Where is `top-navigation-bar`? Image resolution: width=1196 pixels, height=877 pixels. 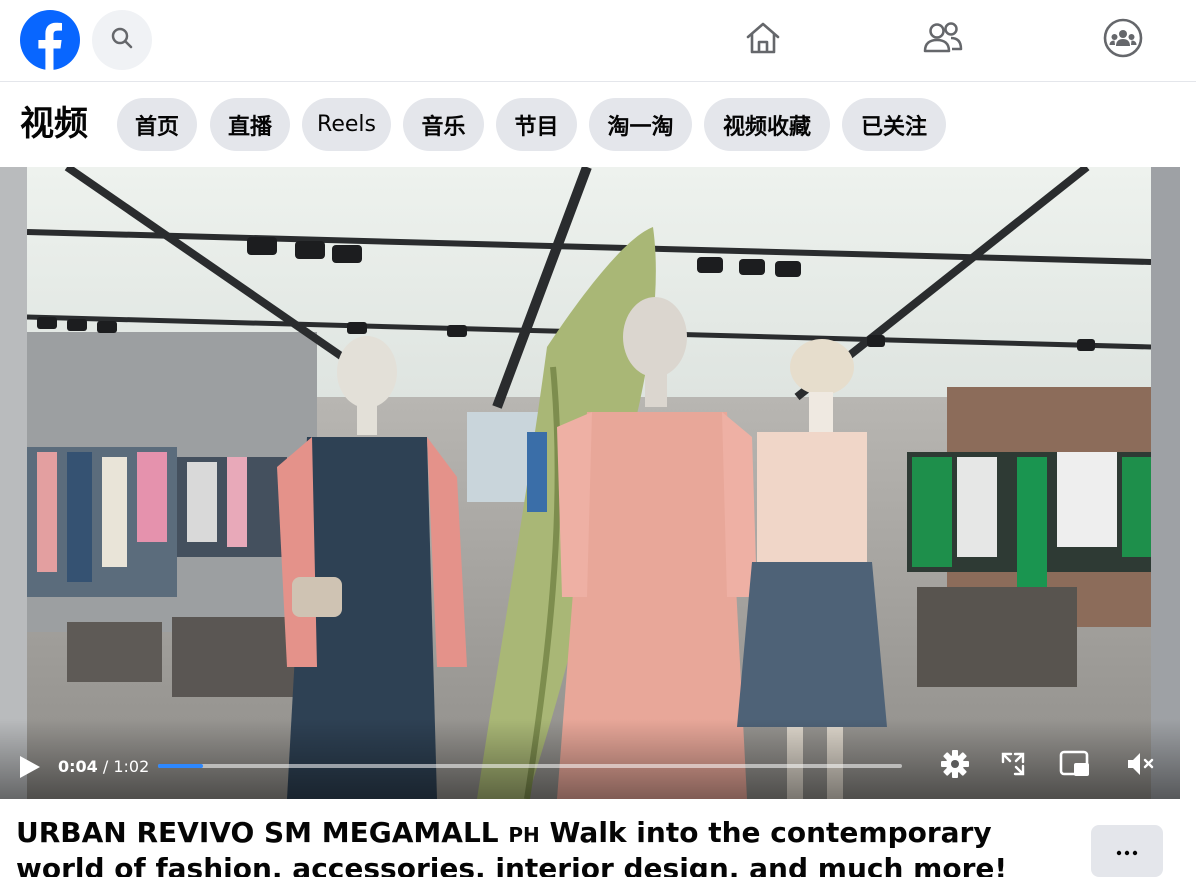 top-navigation-bar is located at coordinates (598, 41).